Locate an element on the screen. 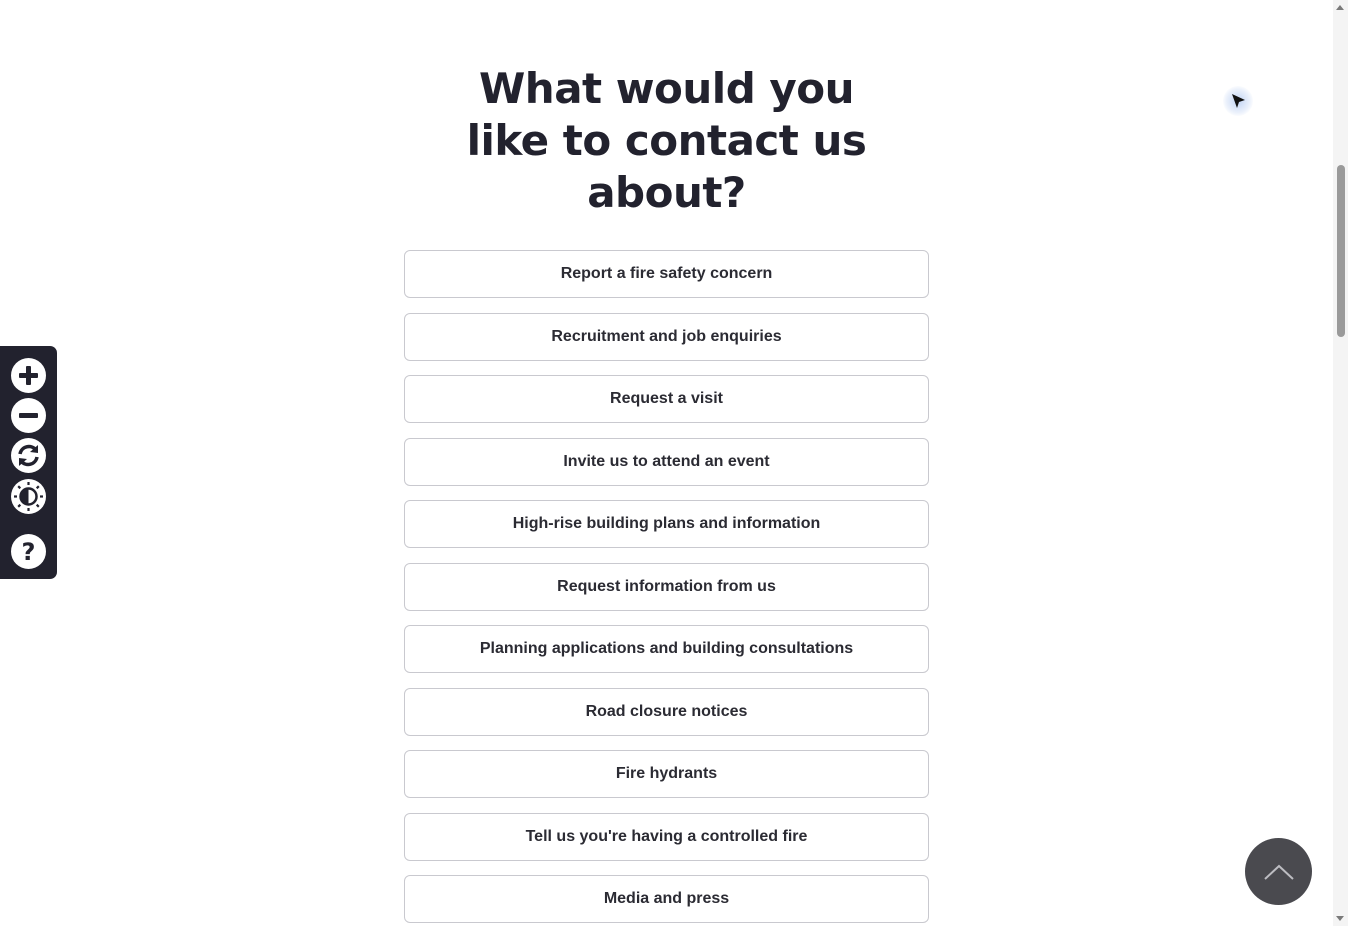 The width and height of the screenshot is (1348, 926). help-button: ? is located at coordinates (28, 551).